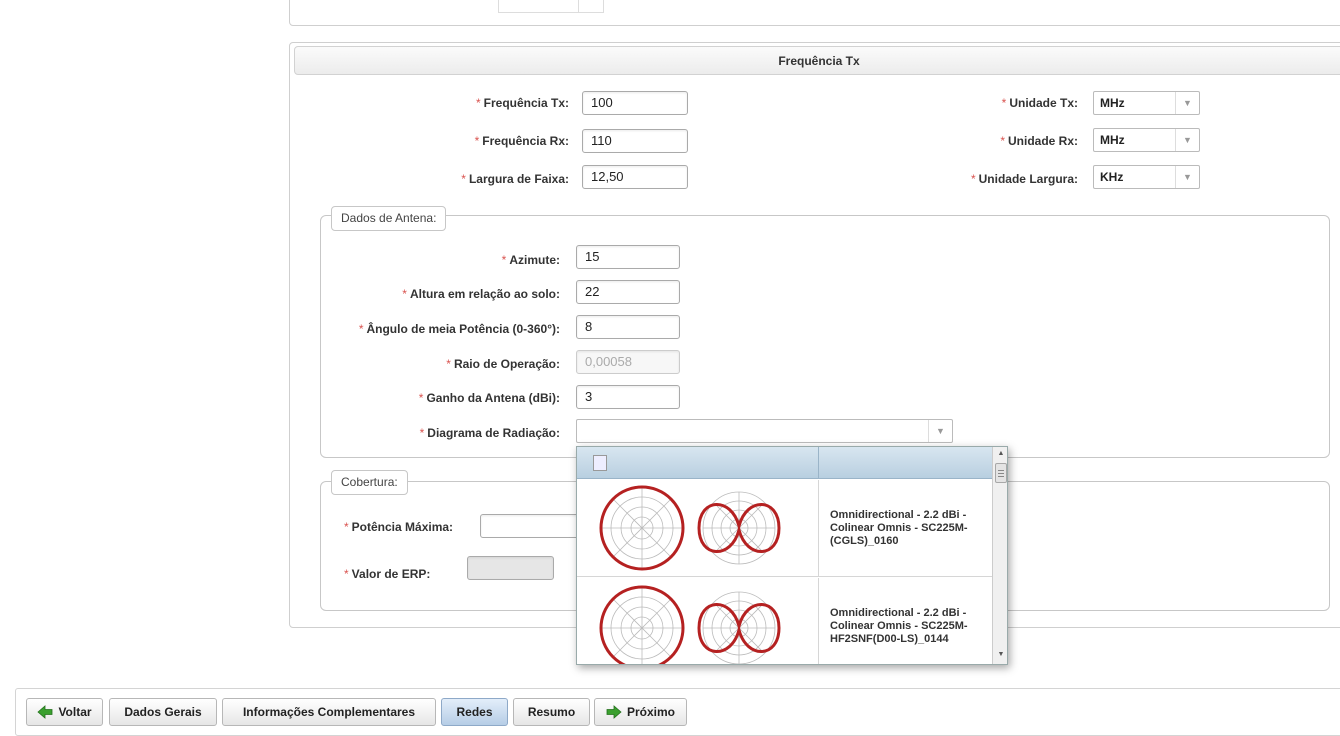  I want to click on half-power-angle-input: 8, so click(628, 327).